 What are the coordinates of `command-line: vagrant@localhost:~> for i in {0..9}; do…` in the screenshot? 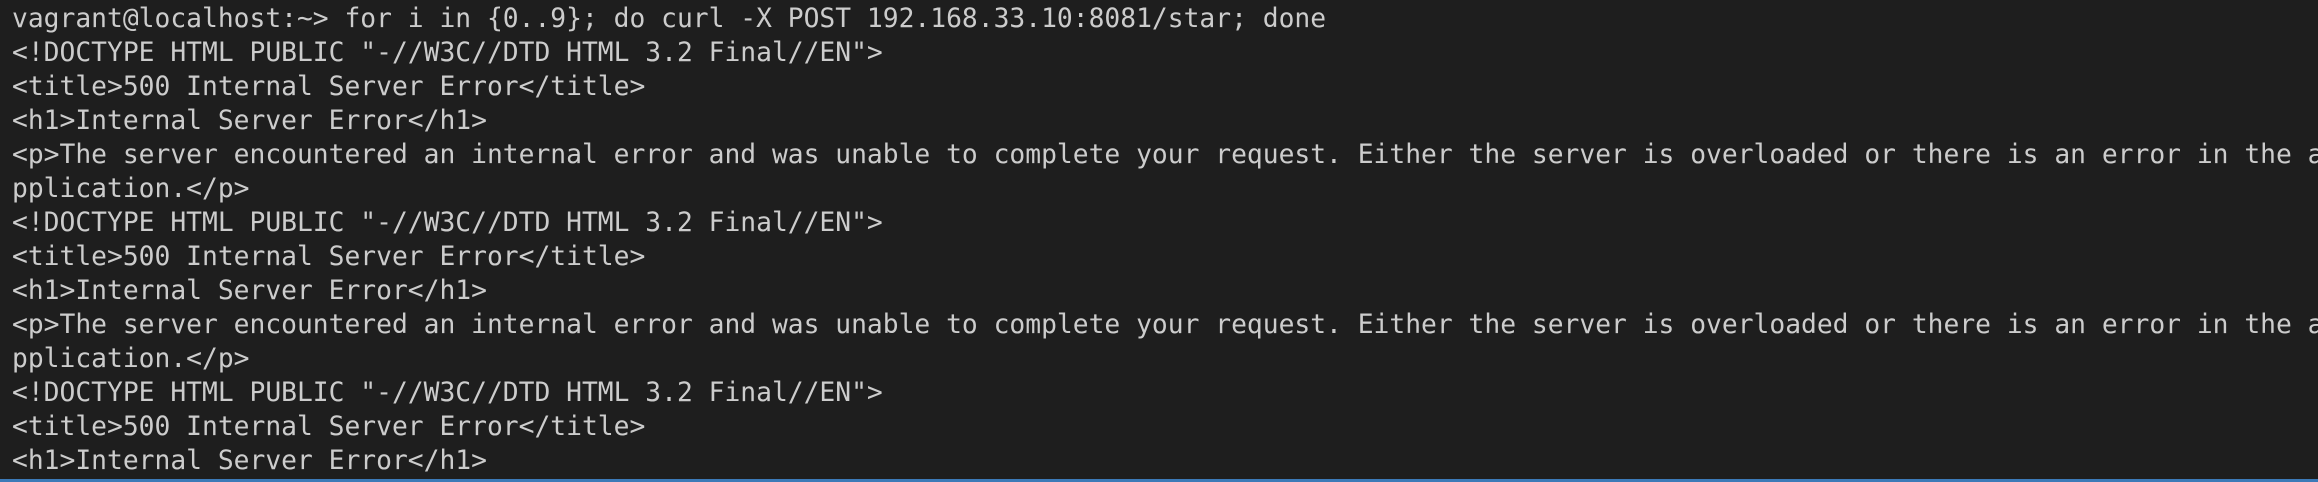 It's located at (669, 19).